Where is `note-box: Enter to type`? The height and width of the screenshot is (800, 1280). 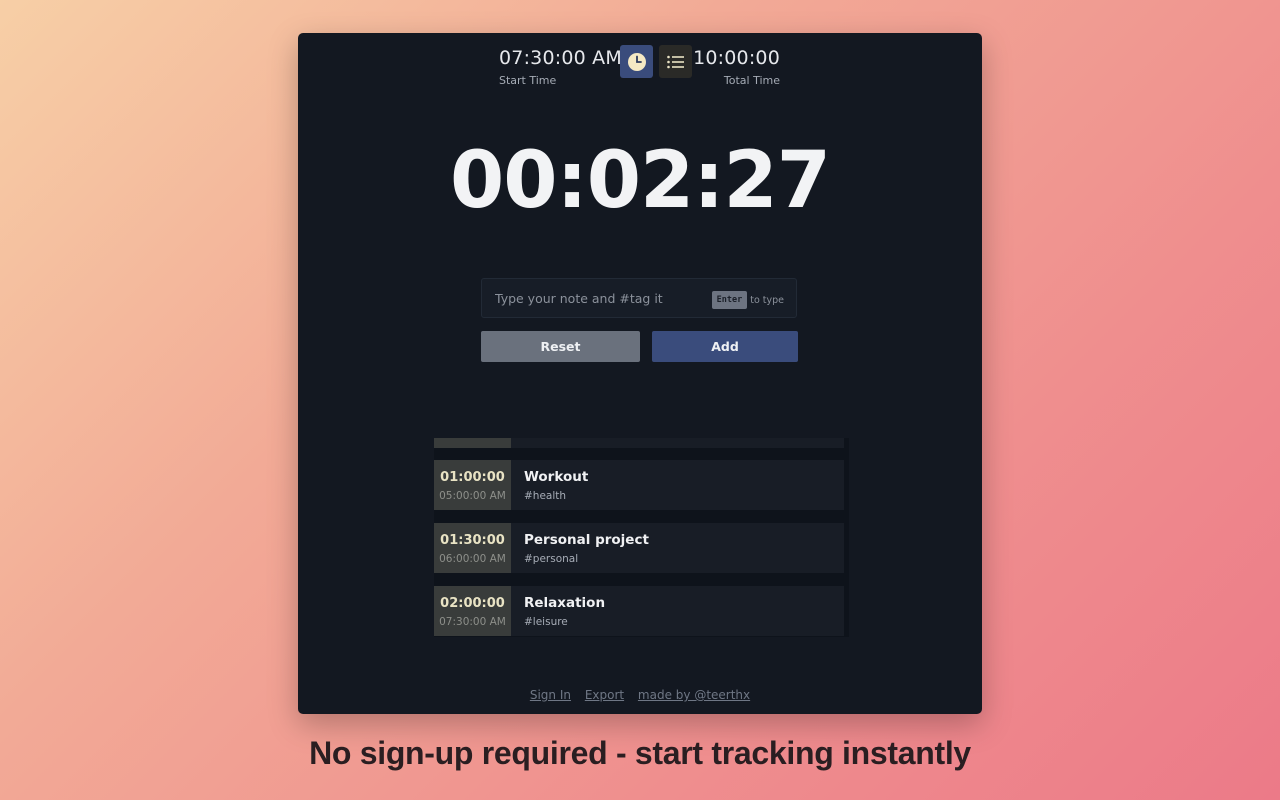
note-box: Enter to type is located at coordinates (639, 298).